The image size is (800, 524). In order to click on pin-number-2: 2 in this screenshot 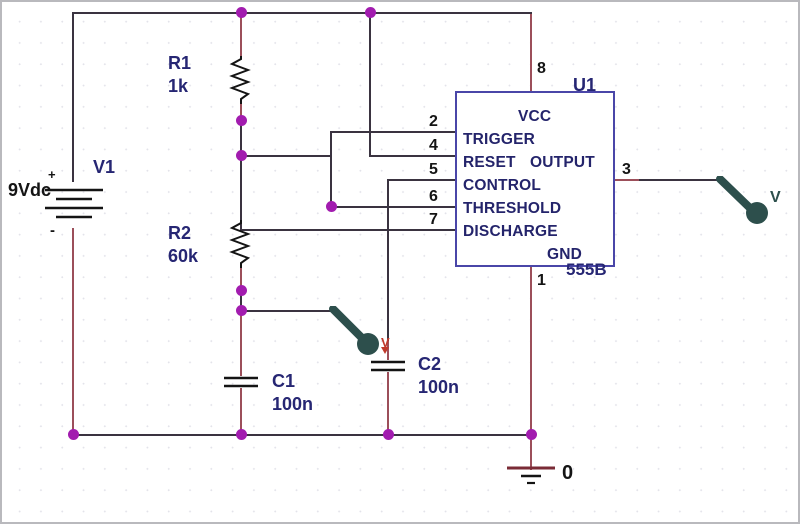, I will do `click(433, 121)`.